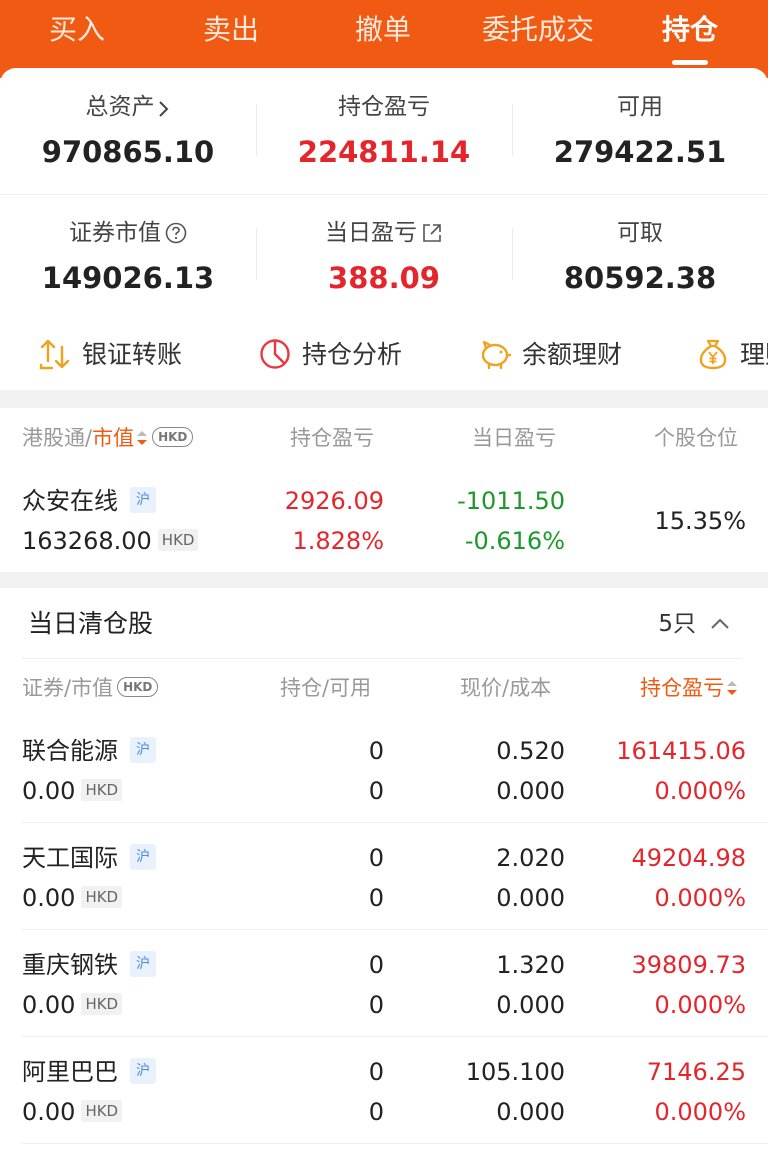 Image resolution: width=768 pixels, height=1154 pixels. Describe the element at coordinates (640, 258) in the screenshot. I see `withdrawable-funds: 可取 80592.38` at that location.